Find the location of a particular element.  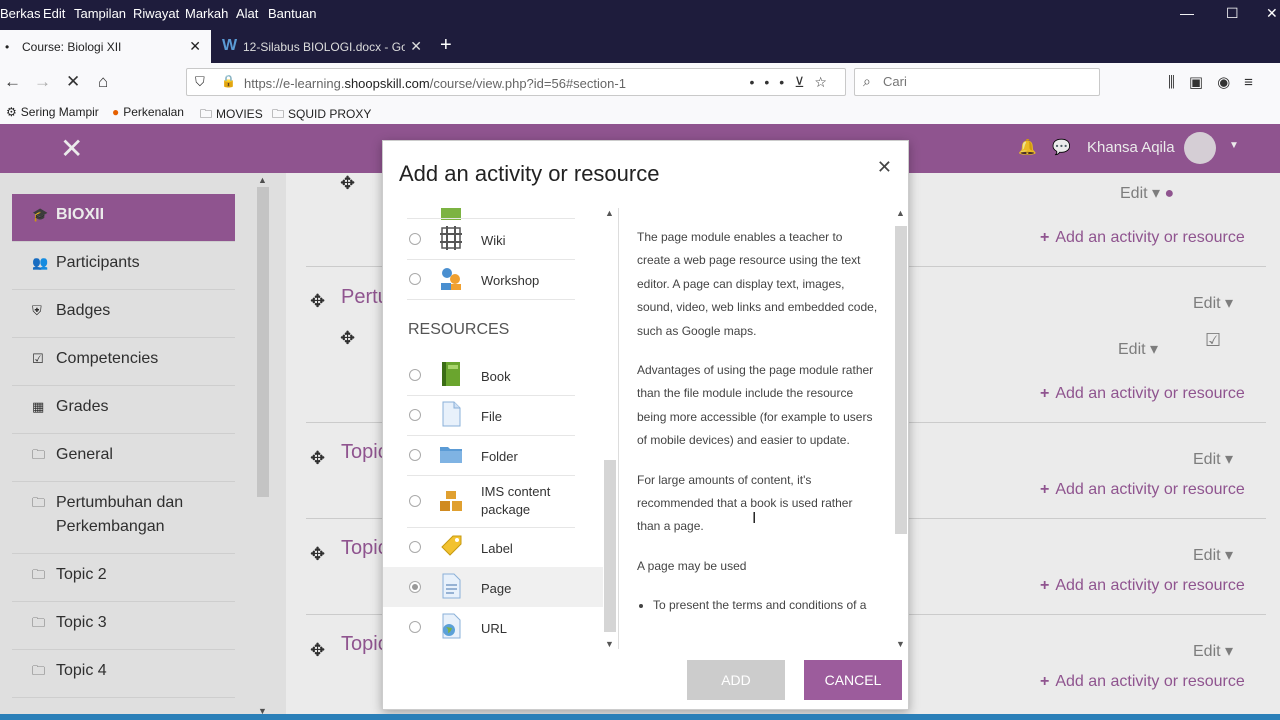

package-icon is located at coordinates (451, 501).